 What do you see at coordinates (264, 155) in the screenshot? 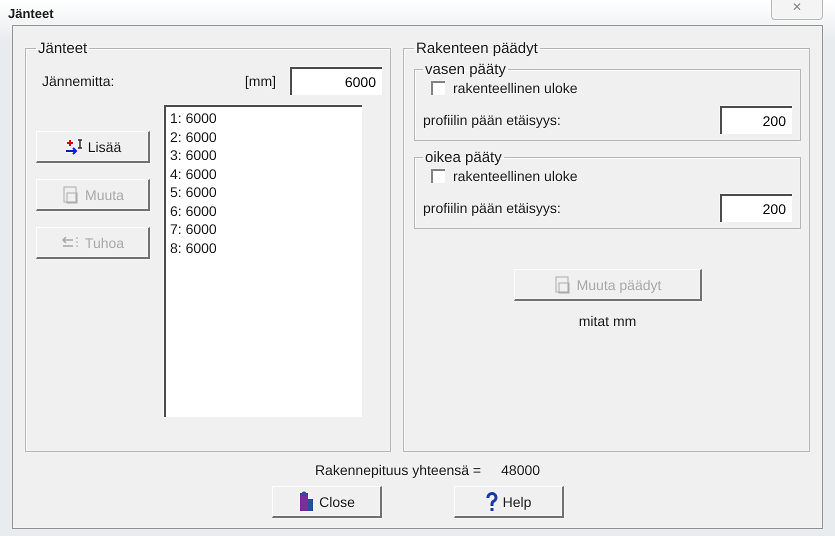
I see `span-list-item: 3: 6000` at bounding box center [264, 155].